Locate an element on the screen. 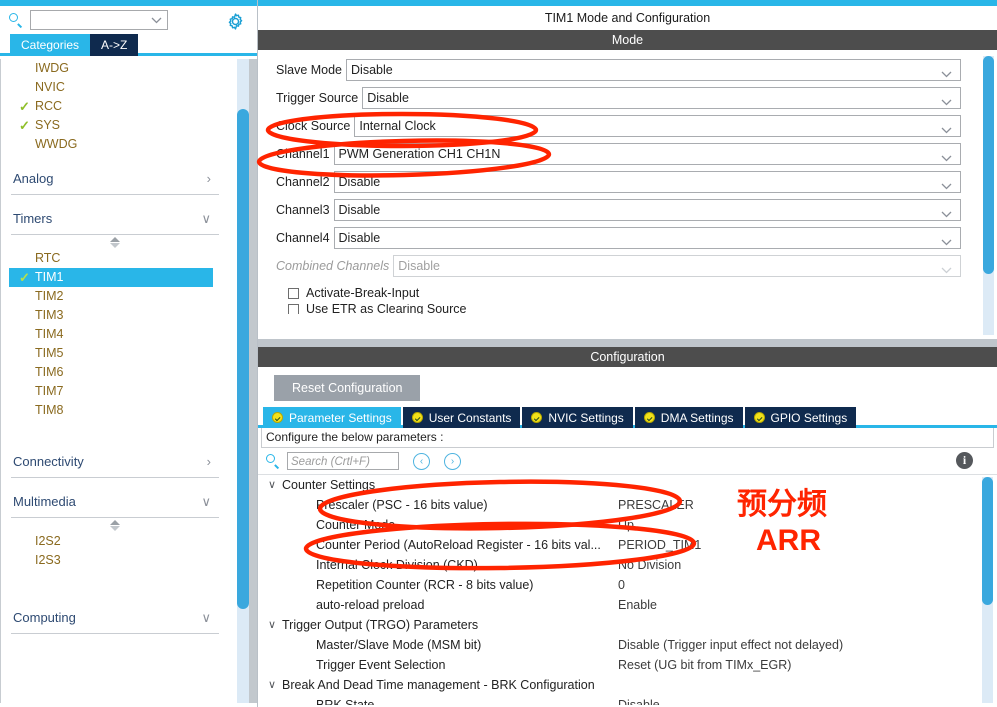 The image size is (997, 707). tree-item-tim7: TIM7 is located at coordinates (115, 391).